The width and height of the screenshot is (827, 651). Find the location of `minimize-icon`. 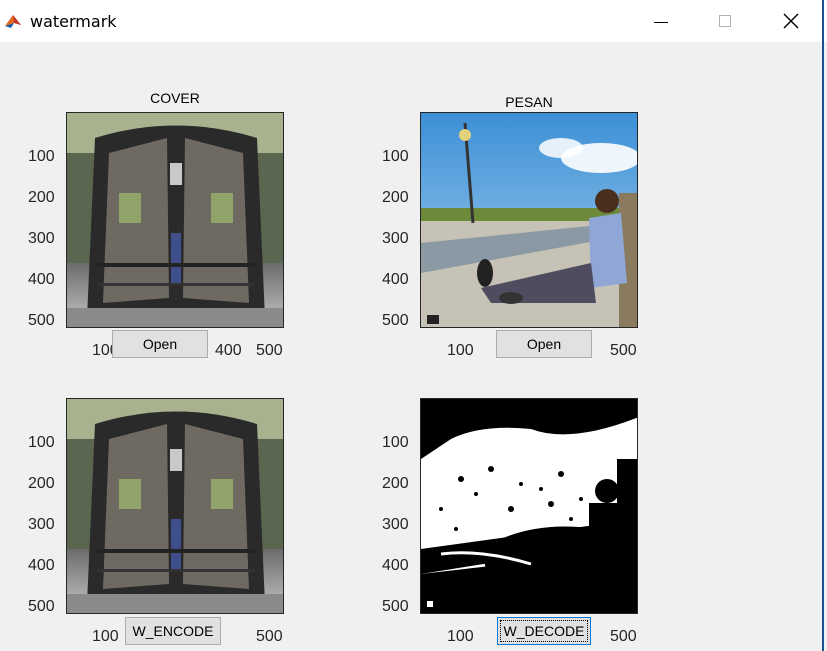

minimize-icon is located at coordinates (661, 22).